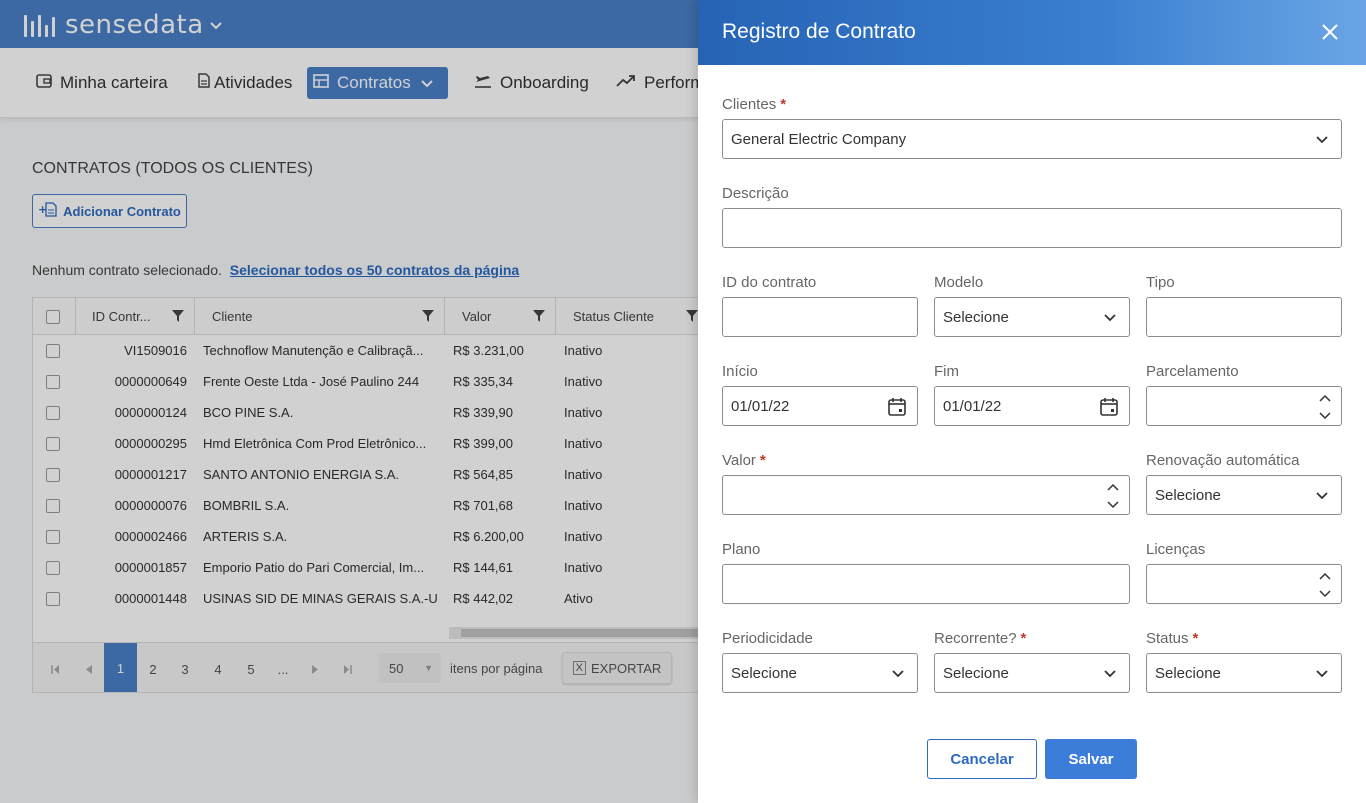 This screenshot has width=1366, height=803. I want to click on recorrente-select: Selecione, so click(1032, 673).